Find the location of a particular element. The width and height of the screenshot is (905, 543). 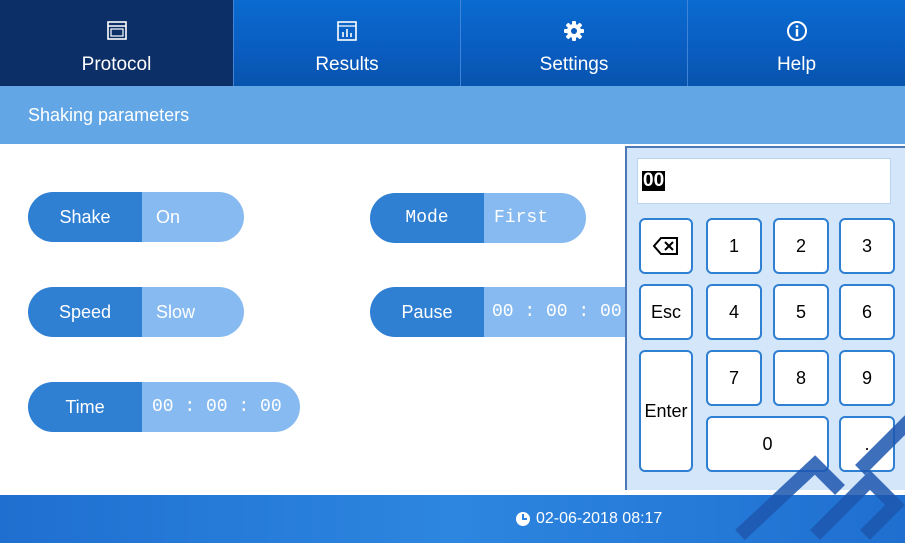

section-title: Shaking parameters is located at coordinates (109, 115).